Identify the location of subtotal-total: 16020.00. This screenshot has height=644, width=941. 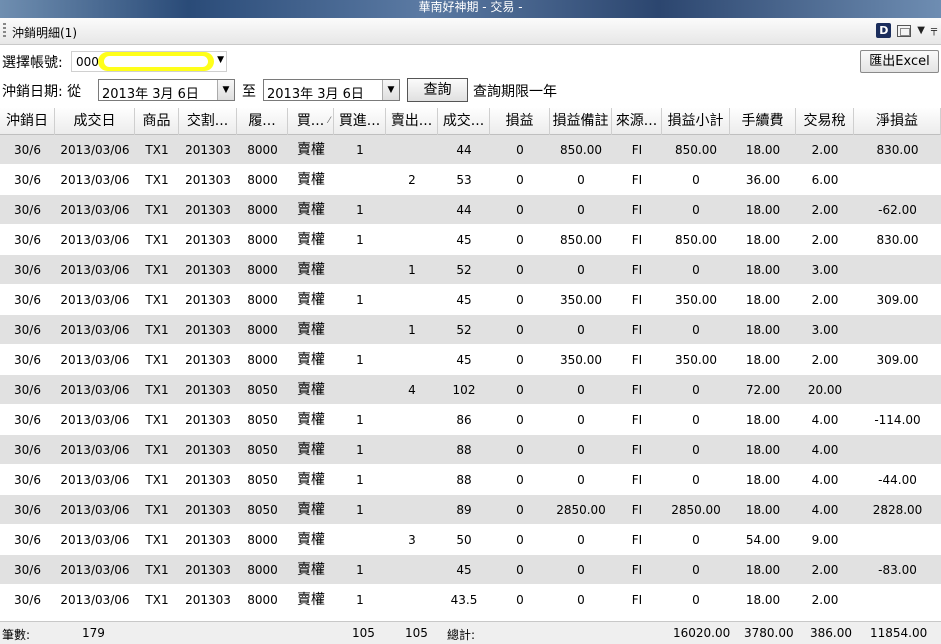
(702, 633).